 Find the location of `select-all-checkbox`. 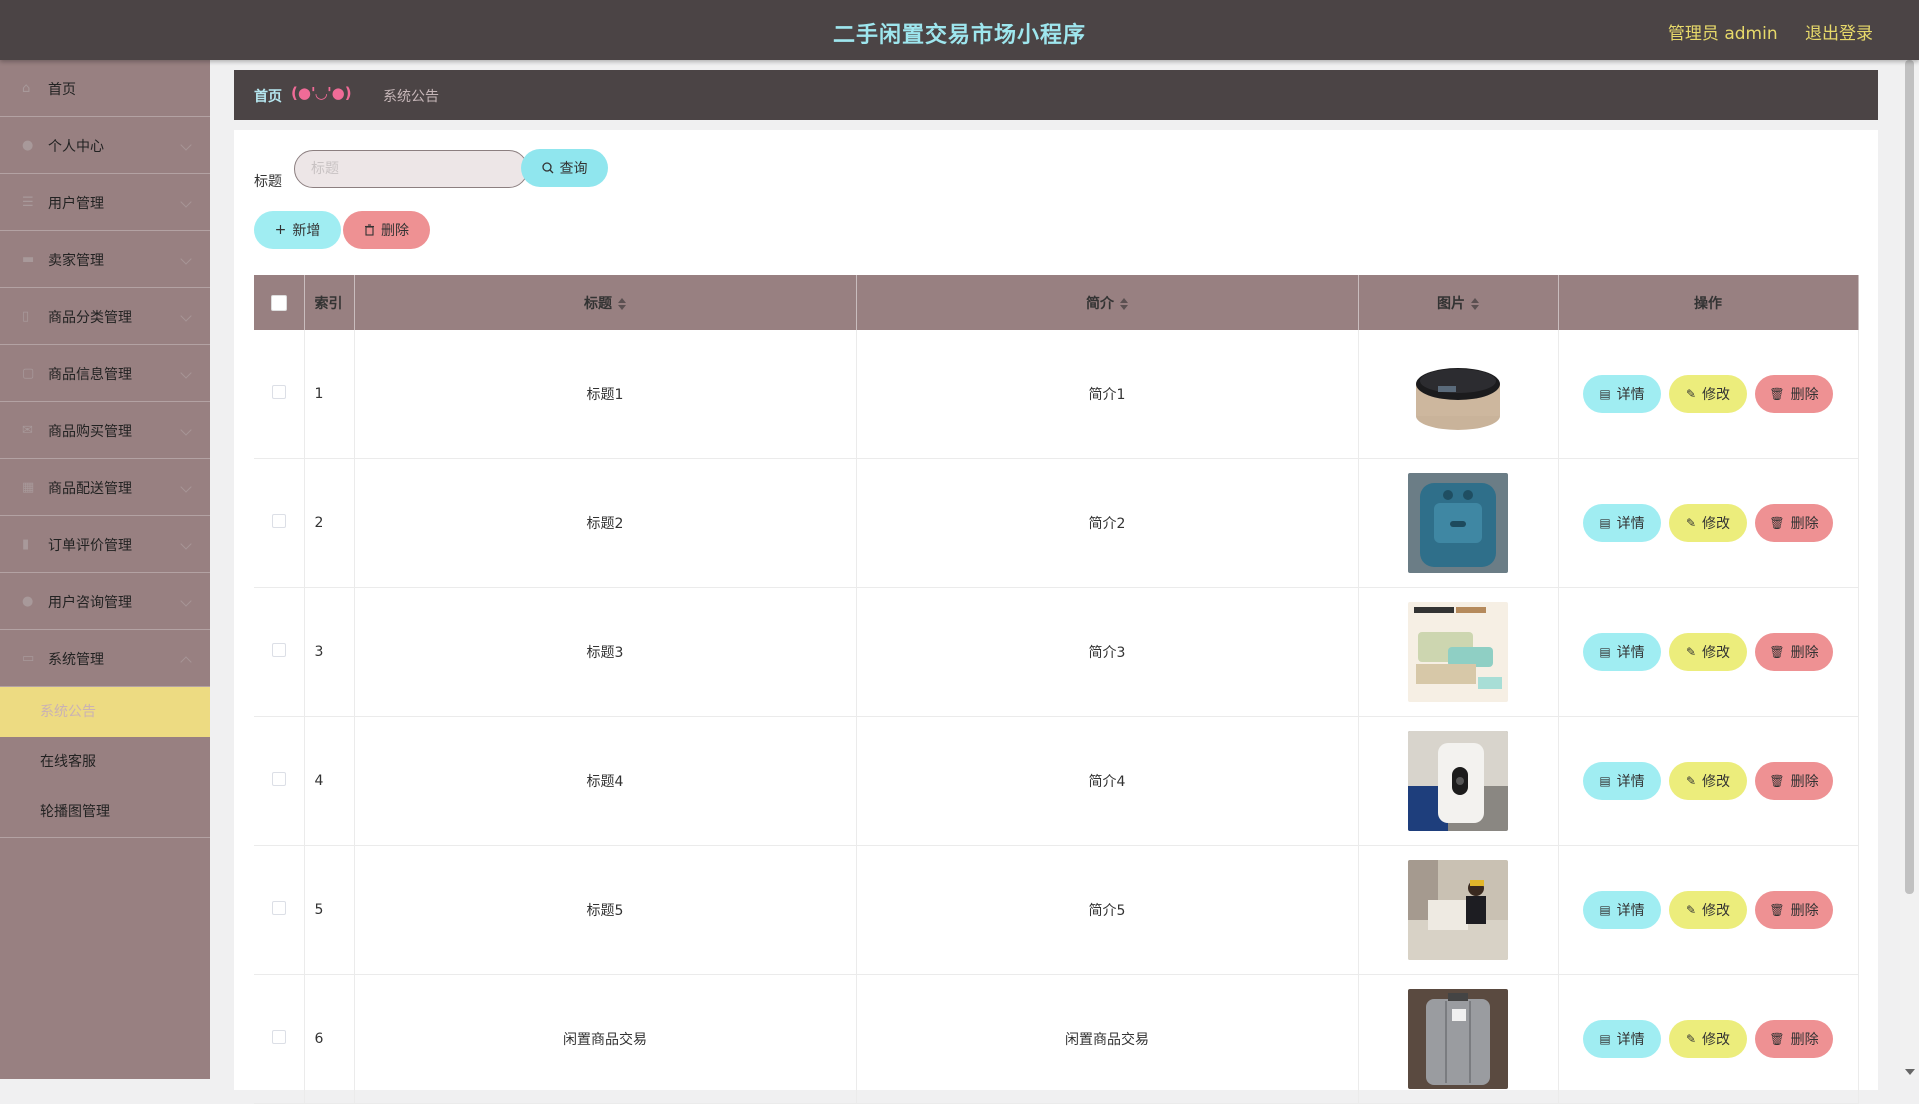

select-all-checkbox is located at coordinates (278, 302).